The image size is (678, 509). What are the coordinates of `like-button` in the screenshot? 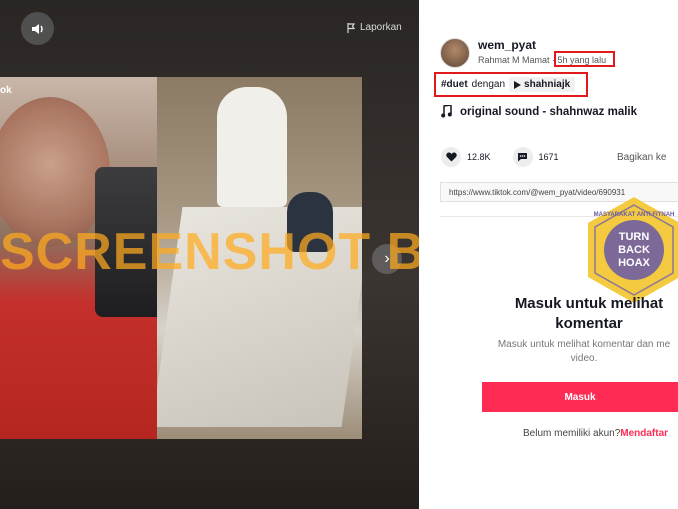 It's located at (451, 157).